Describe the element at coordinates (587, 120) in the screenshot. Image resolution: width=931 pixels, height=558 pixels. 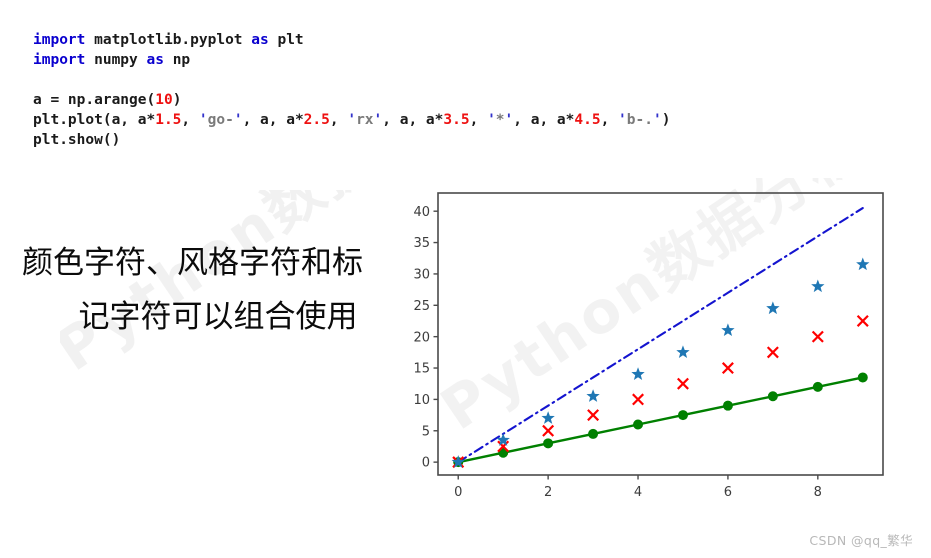
I see `code-token-num: 4.5` at that location.